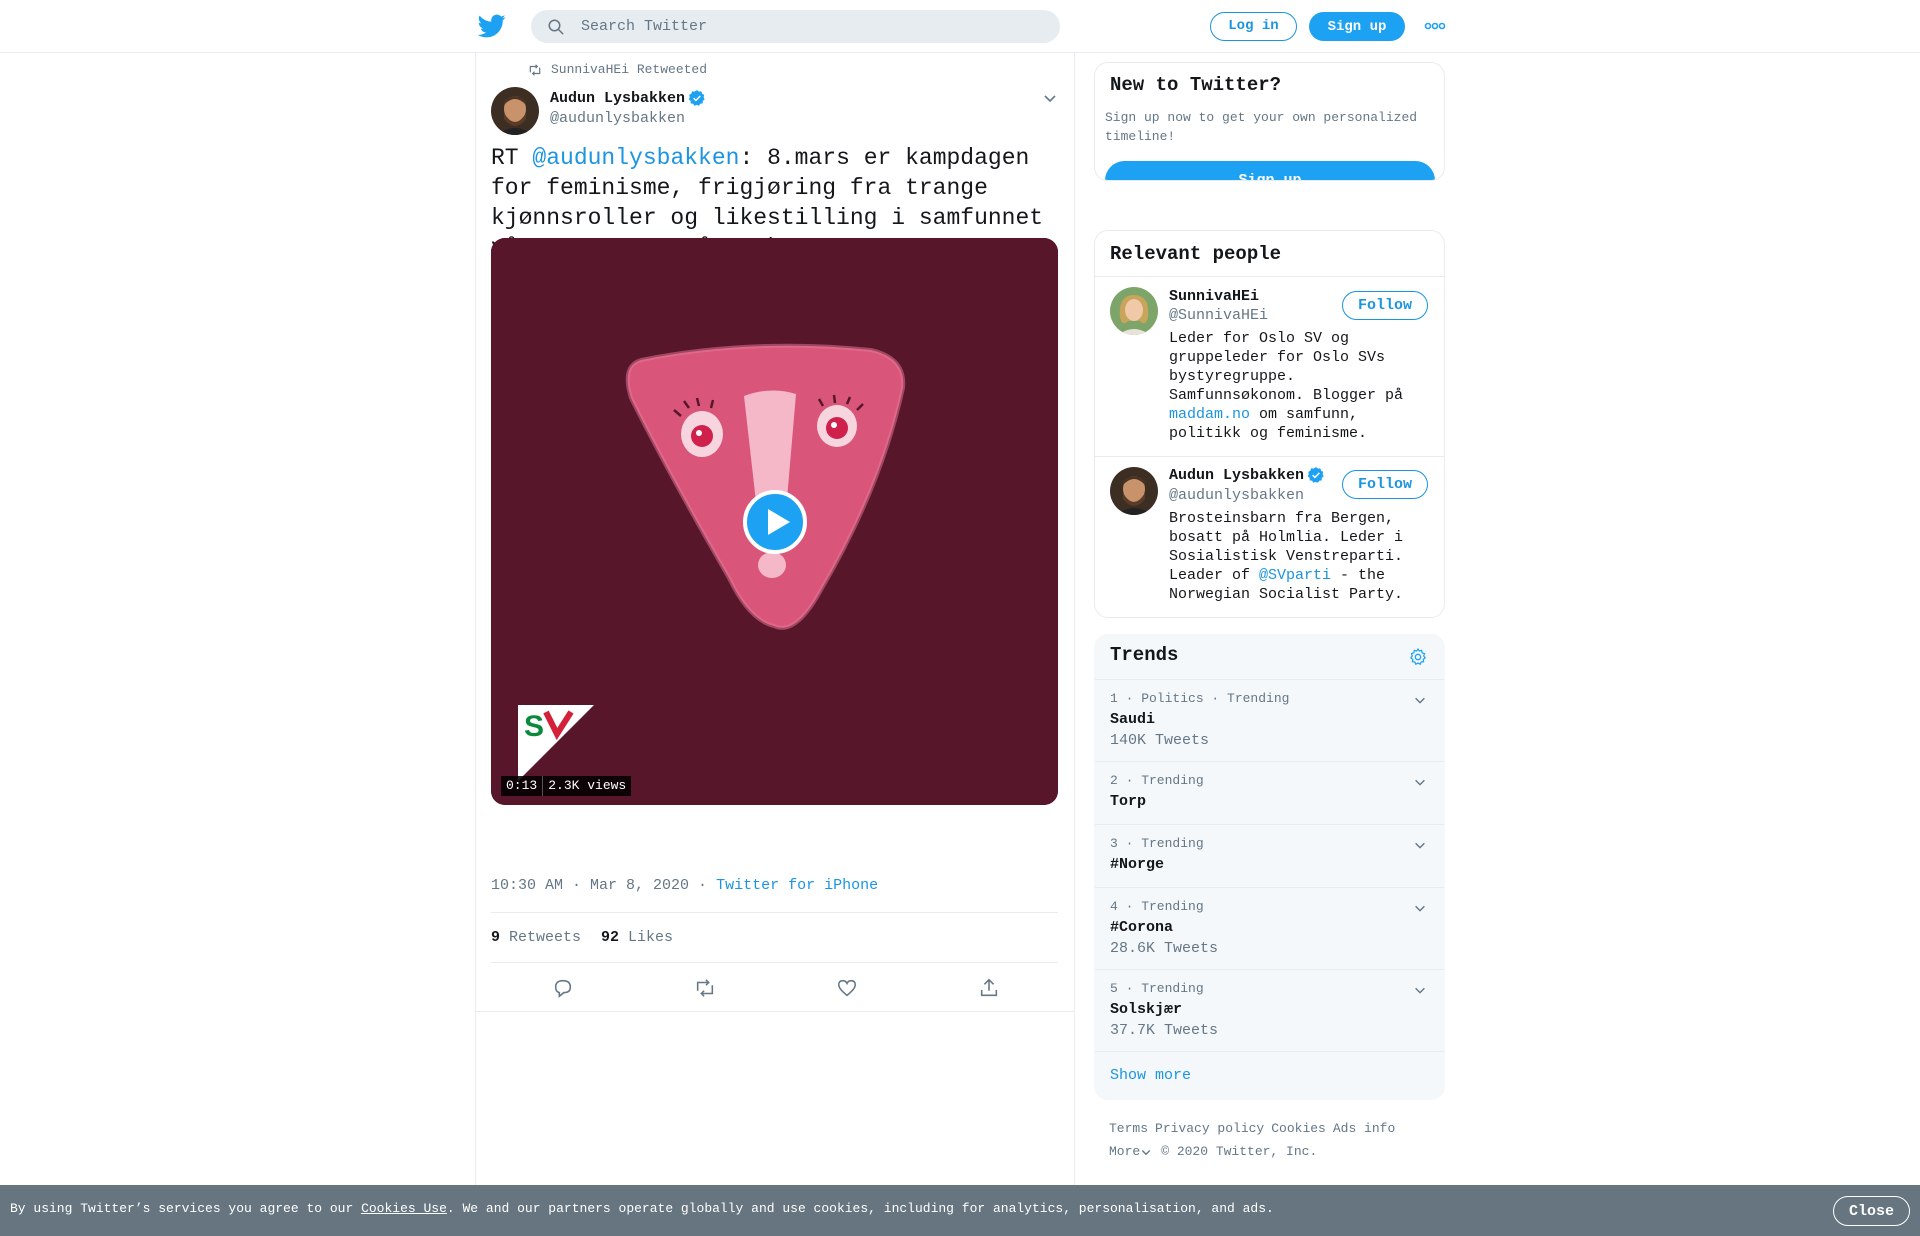 This screenshot has height=1236, width=1920. What do you see at coordinates (629, 69) in the screenshot?
I see `retweet-context-label: SunnivaHEi Retweeted` at bounding box center [629, 69].